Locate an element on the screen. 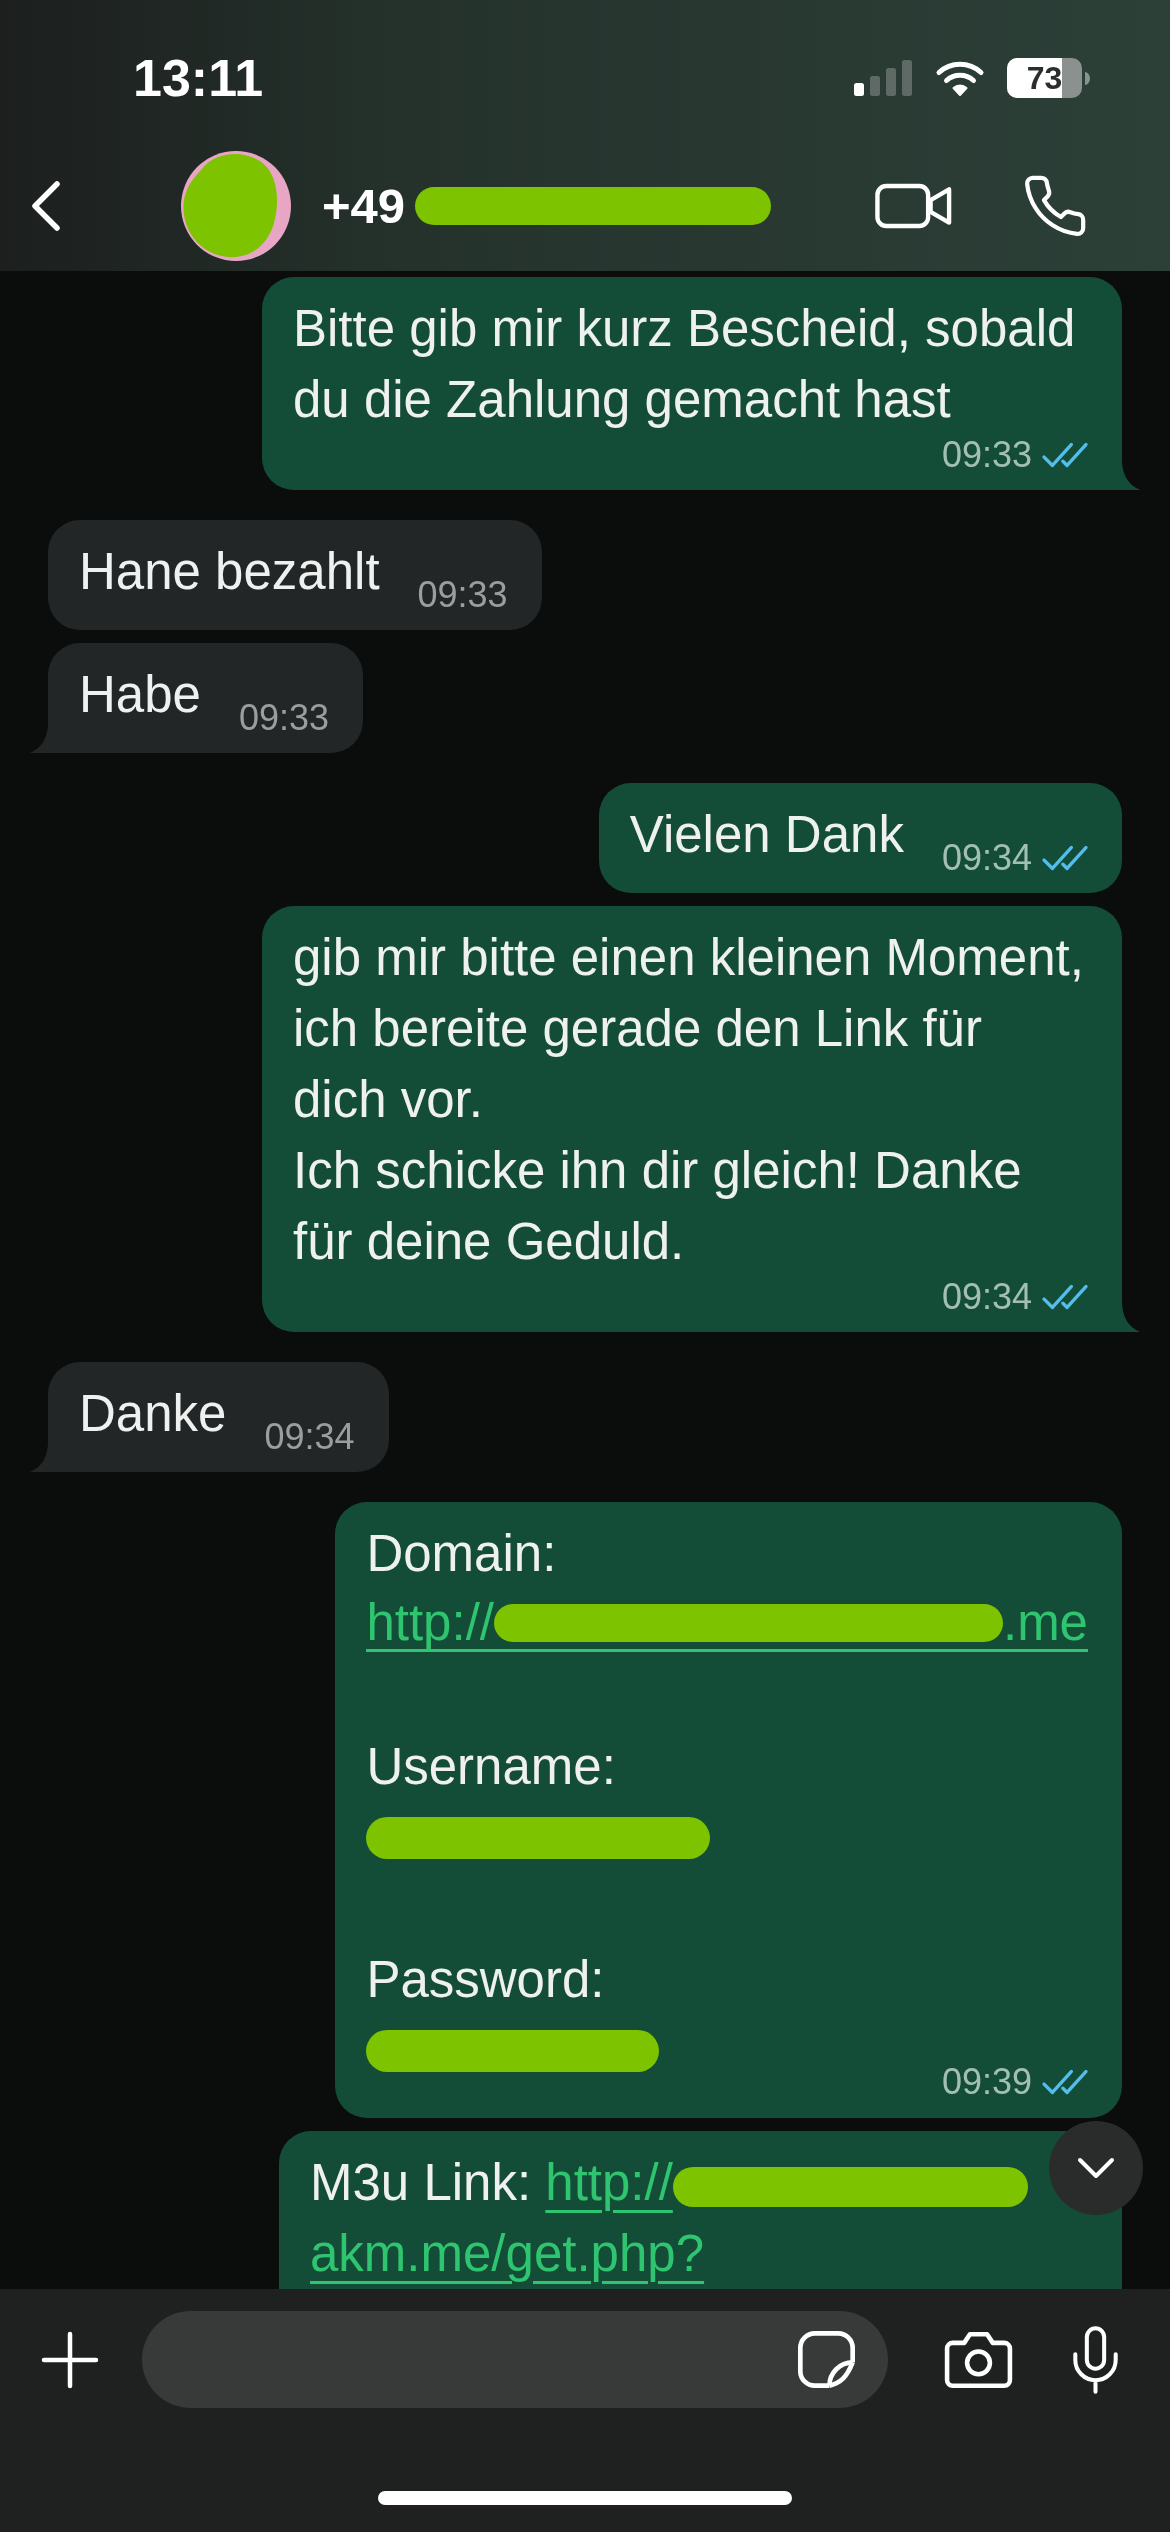 The width and height of the screenshot is (1170, 2532). message-time: 09:39 is located at coordinates (986, 2082).